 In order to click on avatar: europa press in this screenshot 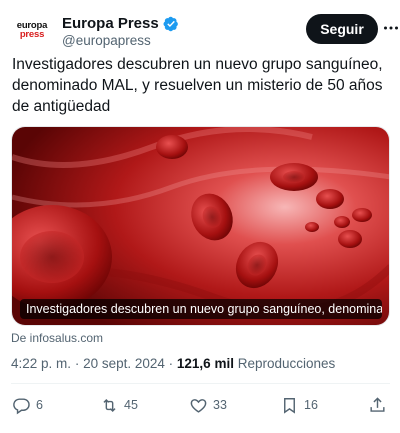, I will do `click(32, 30)`.